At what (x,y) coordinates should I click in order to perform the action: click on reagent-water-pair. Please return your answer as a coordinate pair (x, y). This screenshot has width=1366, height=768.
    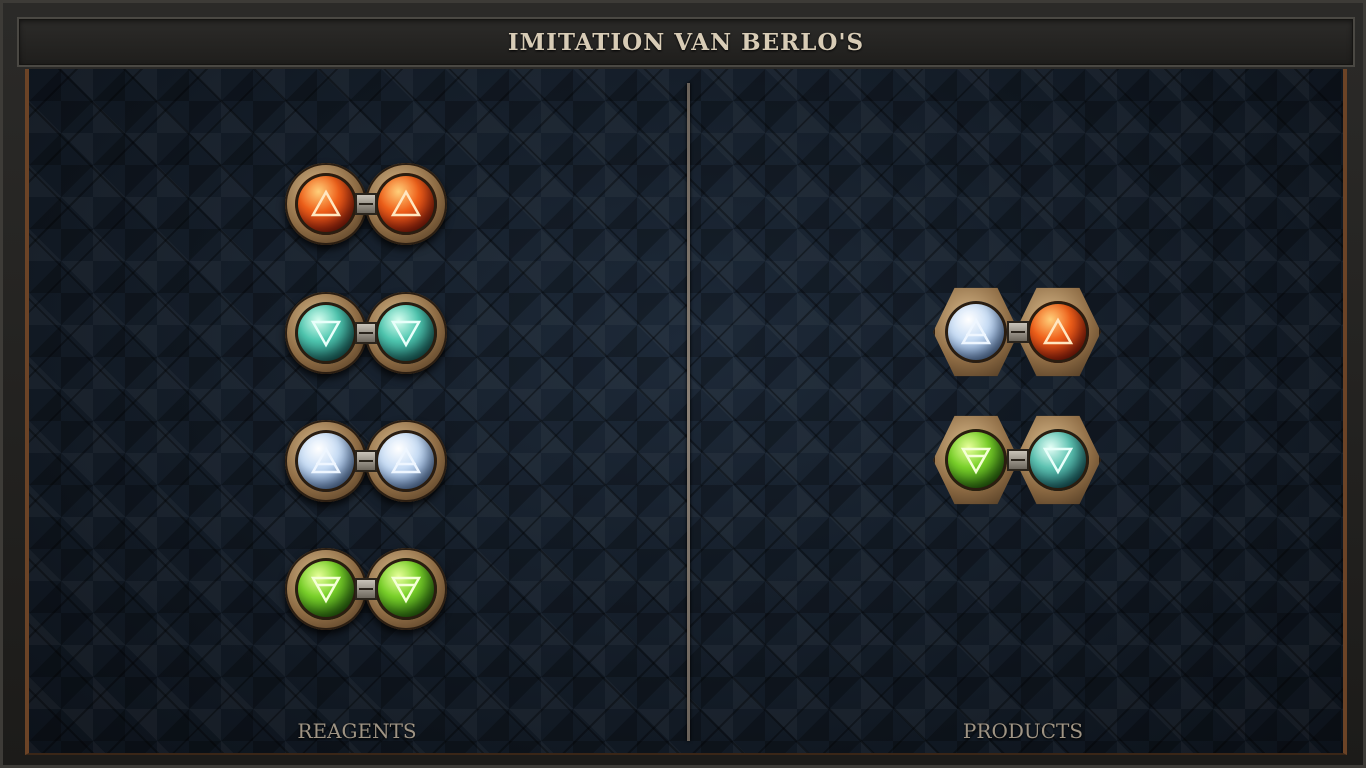
    Looking at the image, I should click on (366, 333).